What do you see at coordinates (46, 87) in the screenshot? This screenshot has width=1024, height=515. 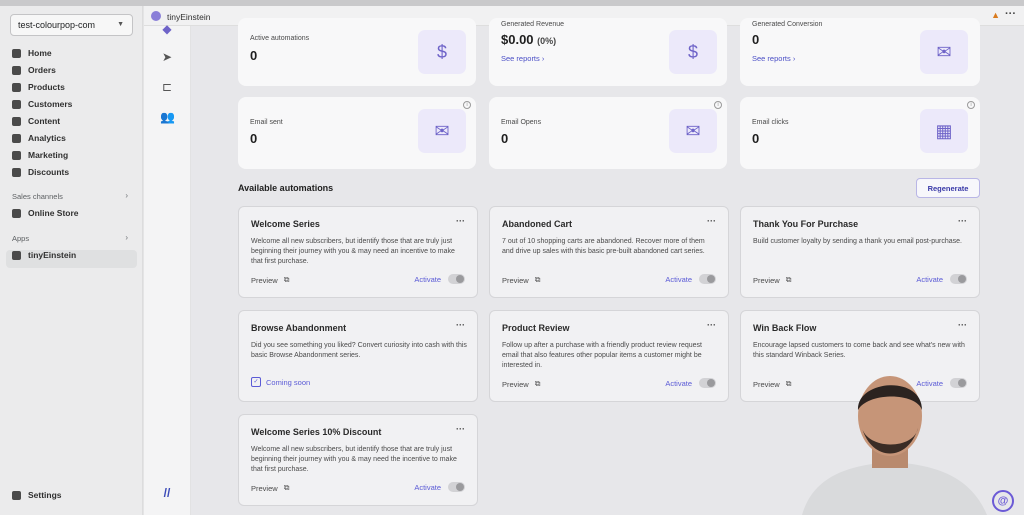 I see `sidebar-item-label: Products` at bounding box center [46, 87].